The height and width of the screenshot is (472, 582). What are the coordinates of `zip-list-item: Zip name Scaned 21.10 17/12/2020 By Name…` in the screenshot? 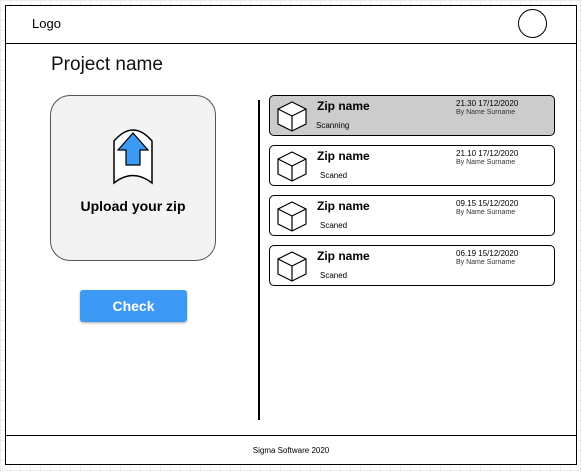 It's located at (412, 165).